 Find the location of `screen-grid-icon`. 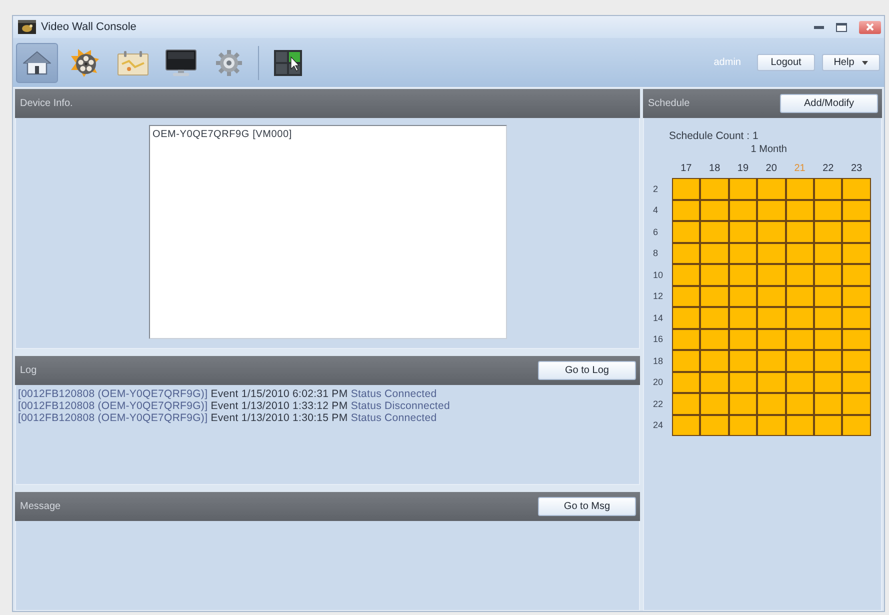

screen-grid-icon is located at coordinates (288, 62).